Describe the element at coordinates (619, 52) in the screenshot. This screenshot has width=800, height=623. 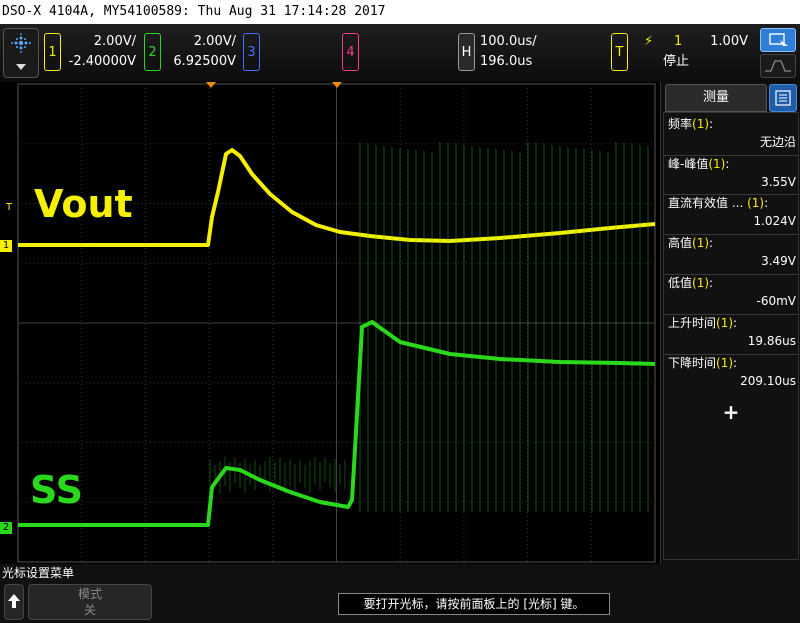
I see `trigger-key: T` at that location.